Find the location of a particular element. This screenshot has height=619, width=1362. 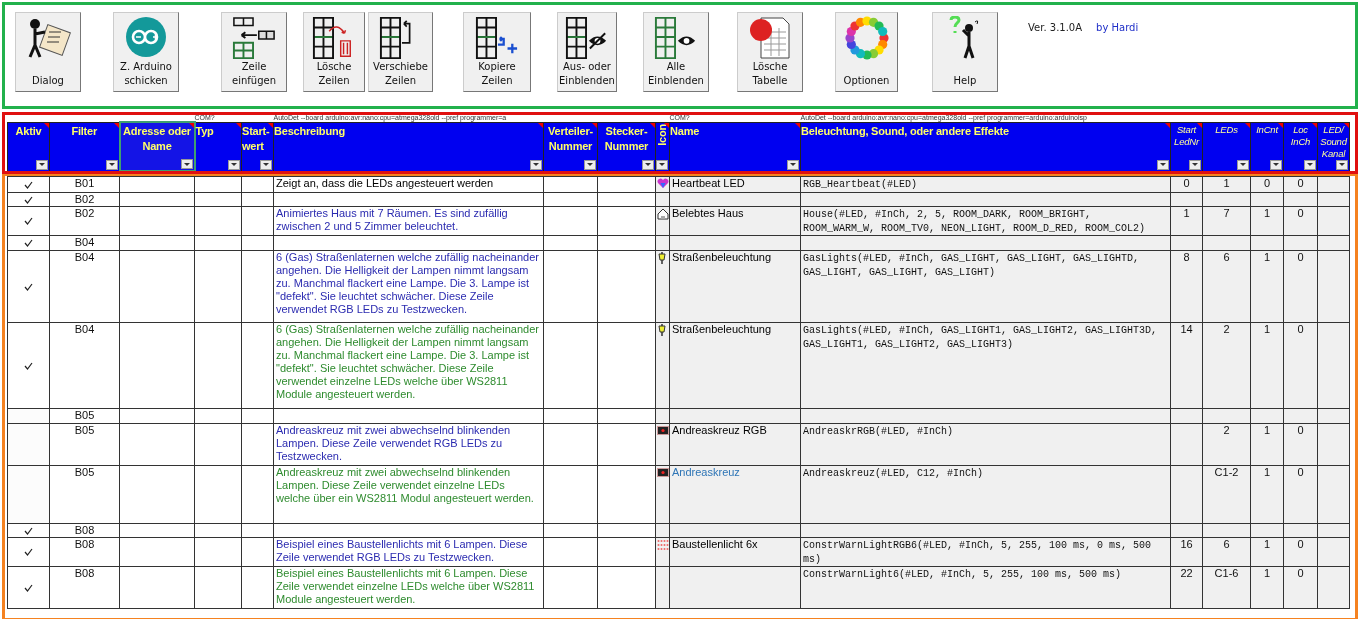

name-text: Baustellenlicht 6x is located at coordinates (715, 544).